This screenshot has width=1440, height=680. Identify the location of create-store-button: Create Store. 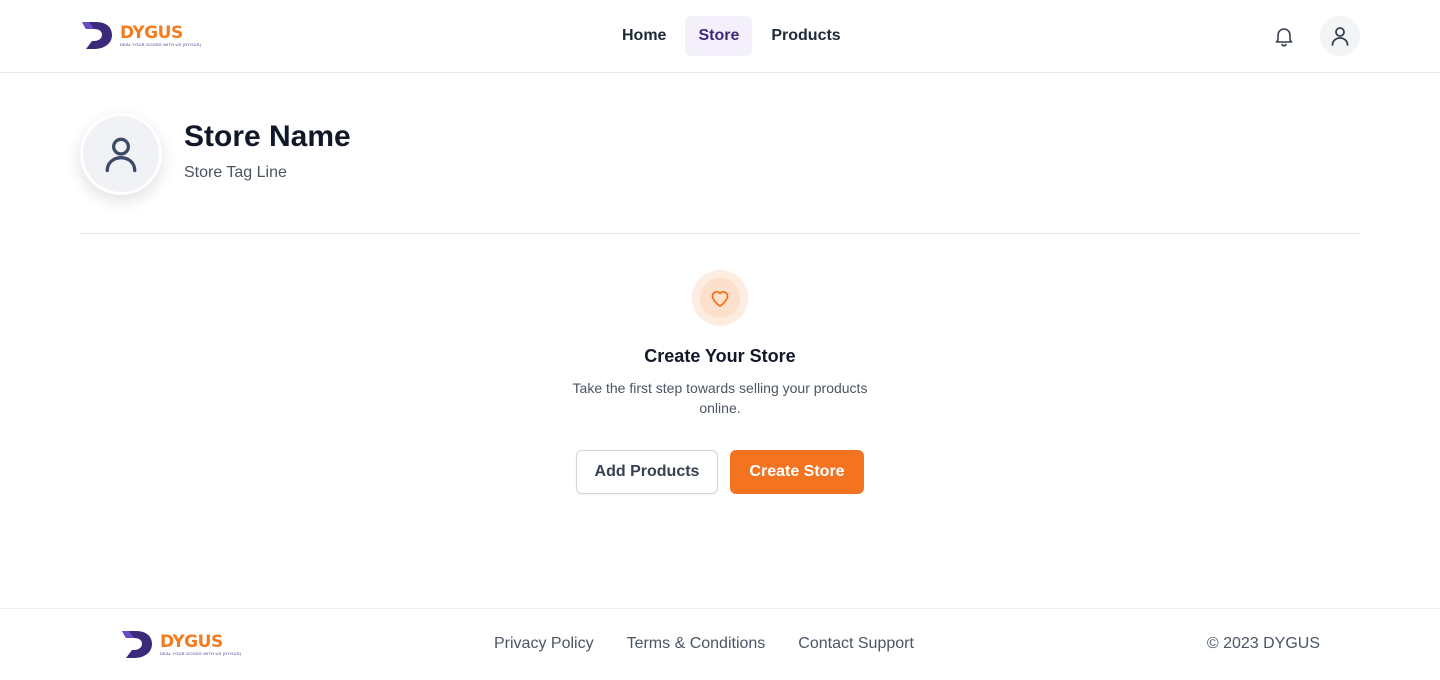
(797, 472).